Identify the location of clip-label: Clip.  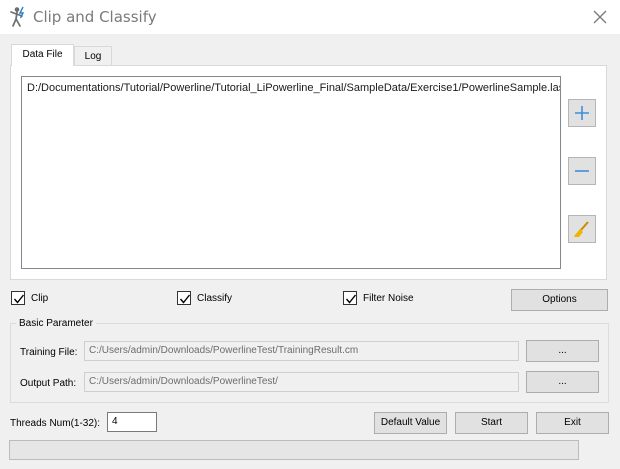
(40, 298).